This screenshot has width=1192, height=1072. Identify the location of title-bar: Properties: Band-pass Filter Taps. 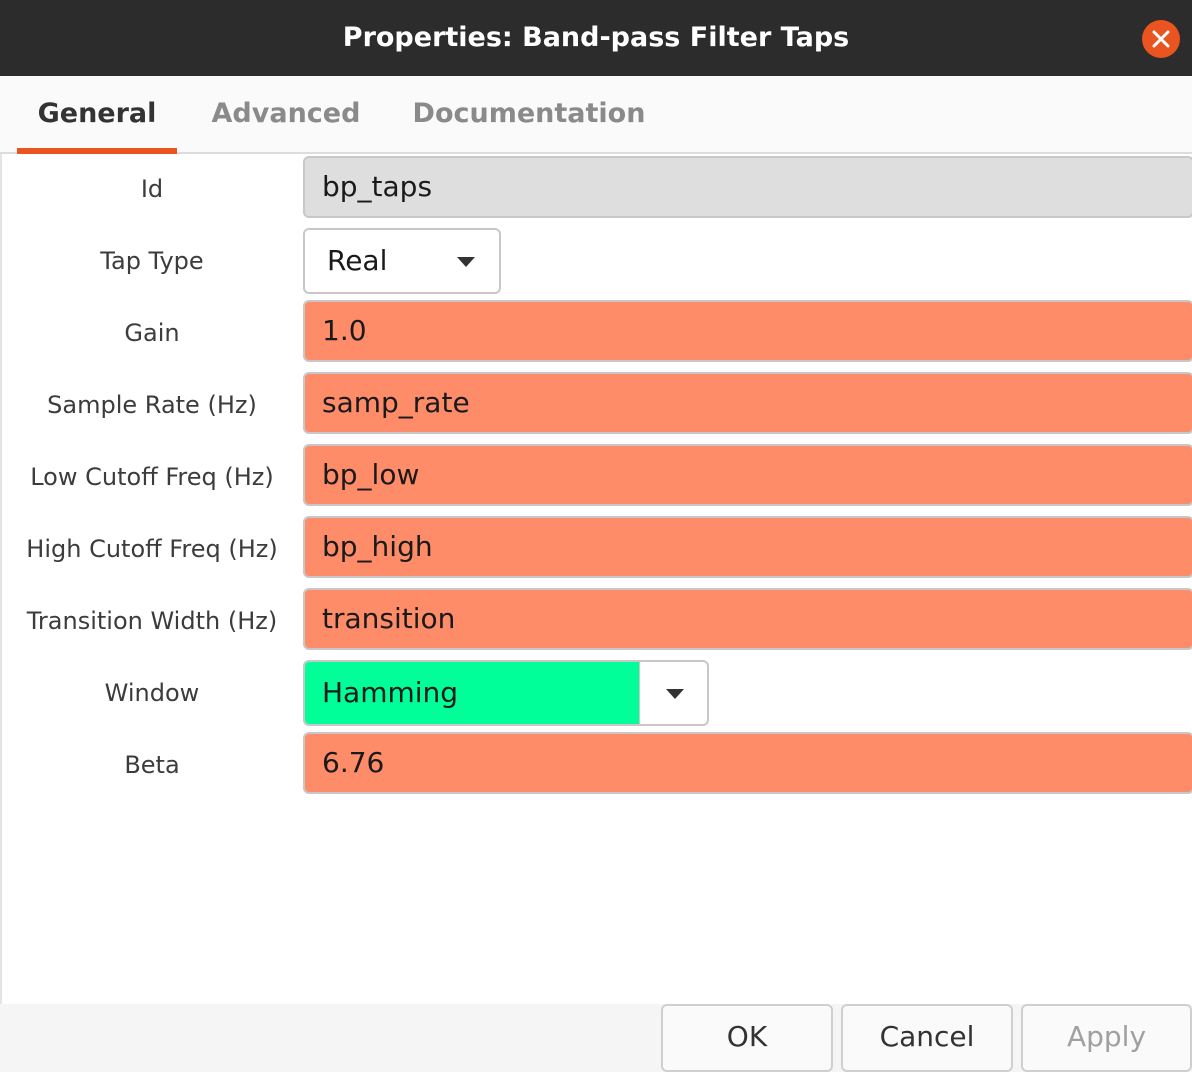
(596, 38).